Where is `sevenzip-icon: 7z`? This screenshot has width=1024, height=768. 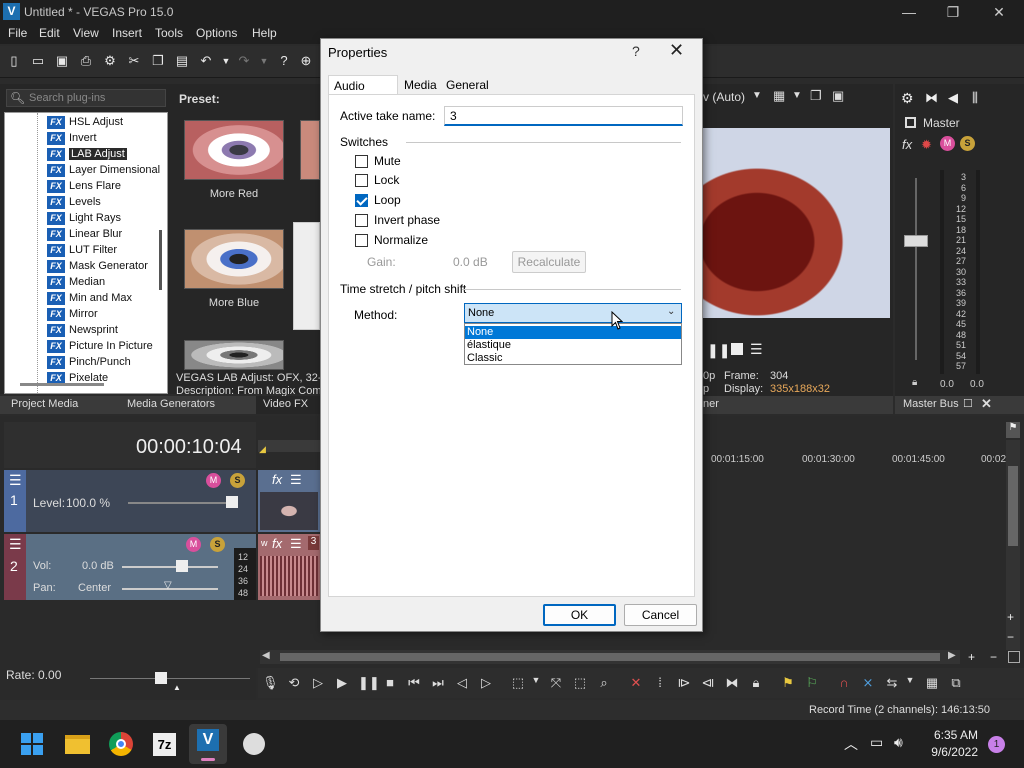 sevenzip-icon: 7z is located at coordinates (164, 744).